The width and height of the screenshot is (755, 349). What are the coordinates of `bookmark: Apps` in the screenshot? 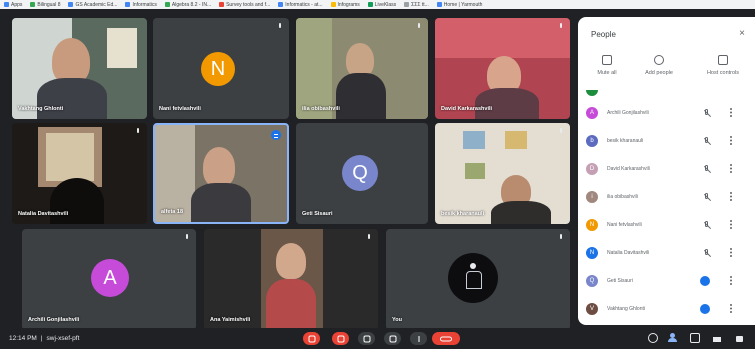 It's located at (13, 5).